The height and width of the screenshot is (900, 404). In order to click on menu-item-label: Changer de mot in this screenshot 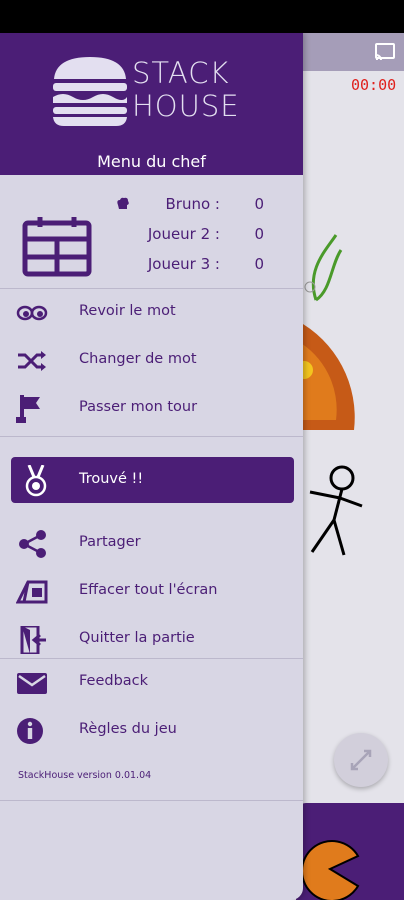, I will do `click(138, 359)`.